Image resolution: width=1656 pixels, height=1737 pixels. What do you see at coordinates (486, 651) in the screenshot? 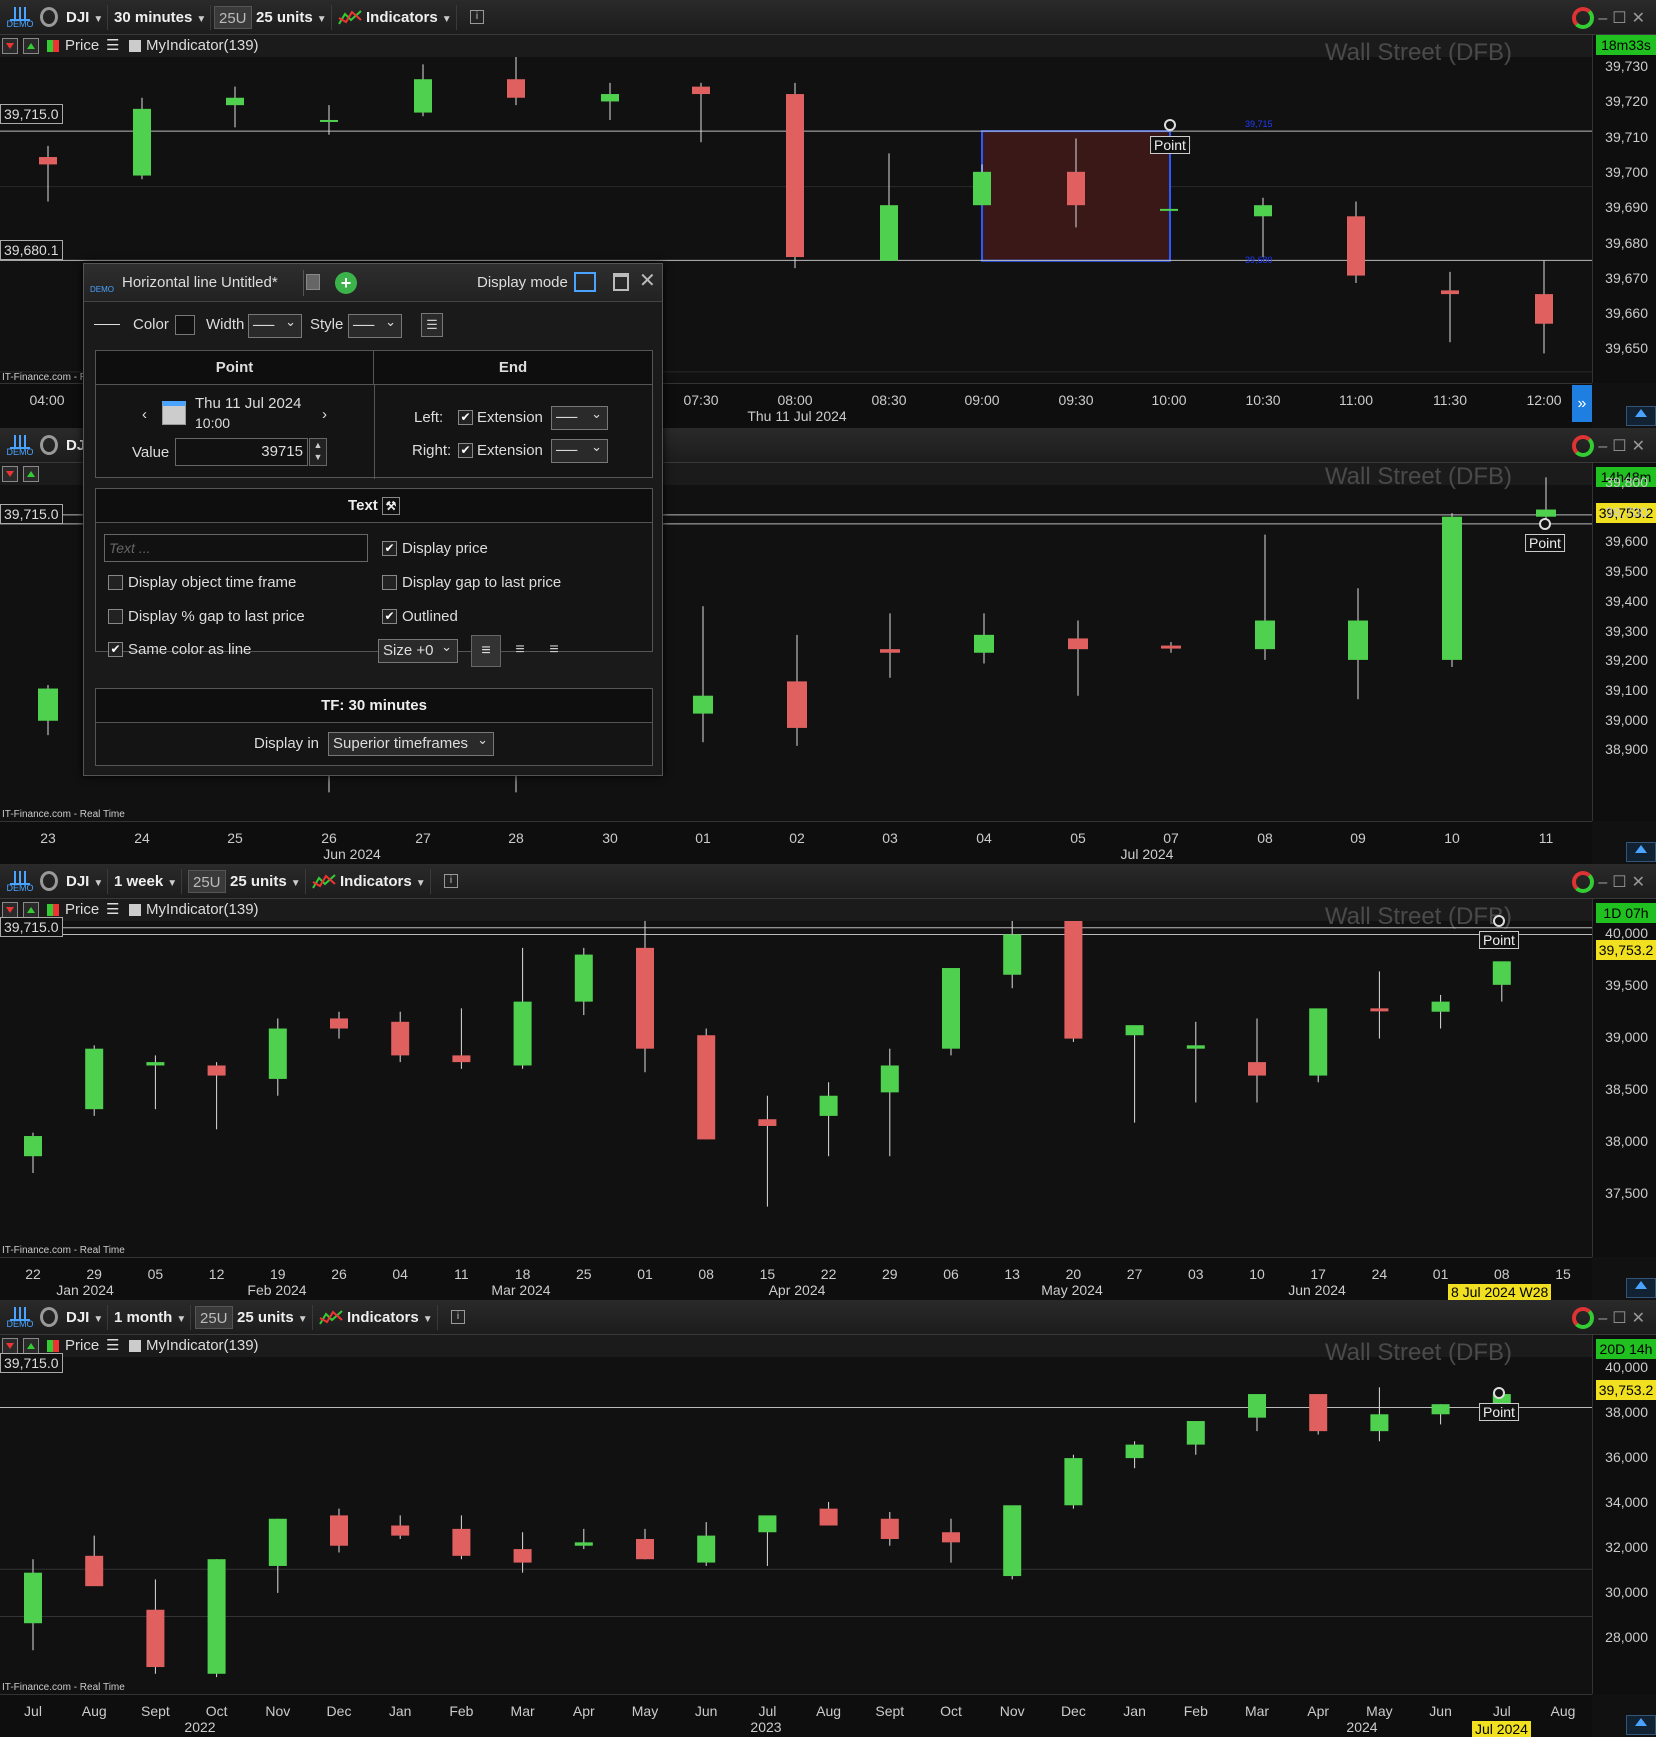
I see `align-left-icon: ≡` at bounding box center [486, 651].